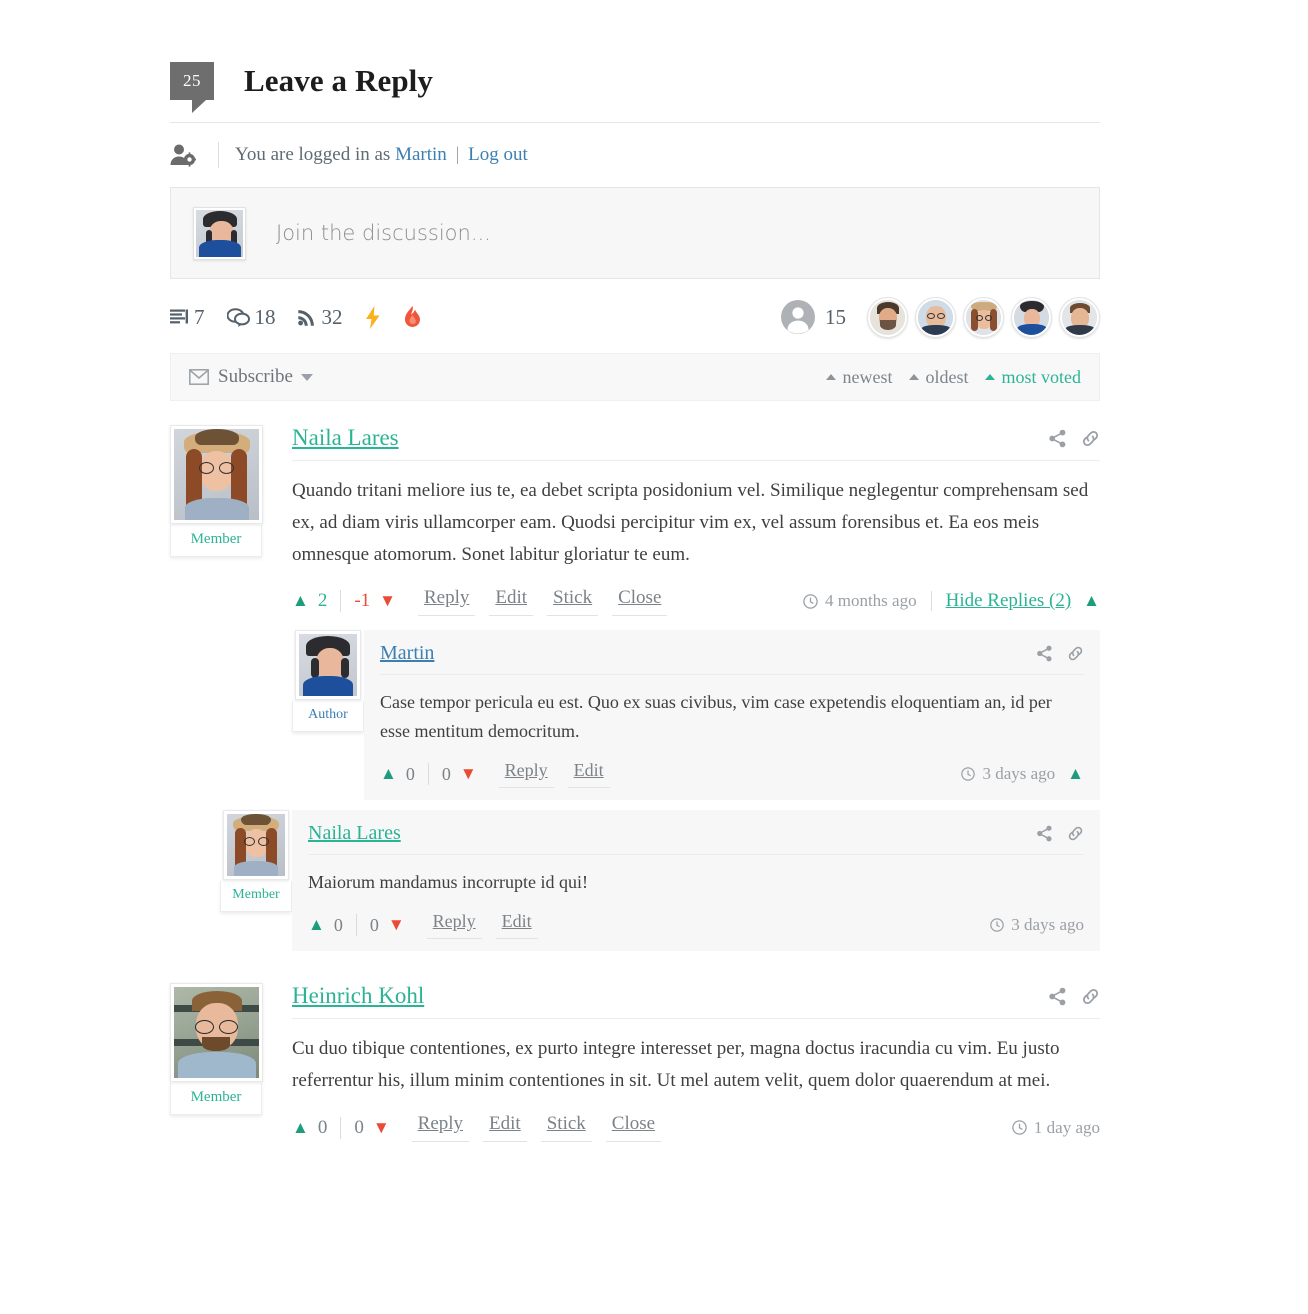 The image size is (1308, 1314). I want to click on comment-actions: Reply Edit Stick Close, so click(549, 601).